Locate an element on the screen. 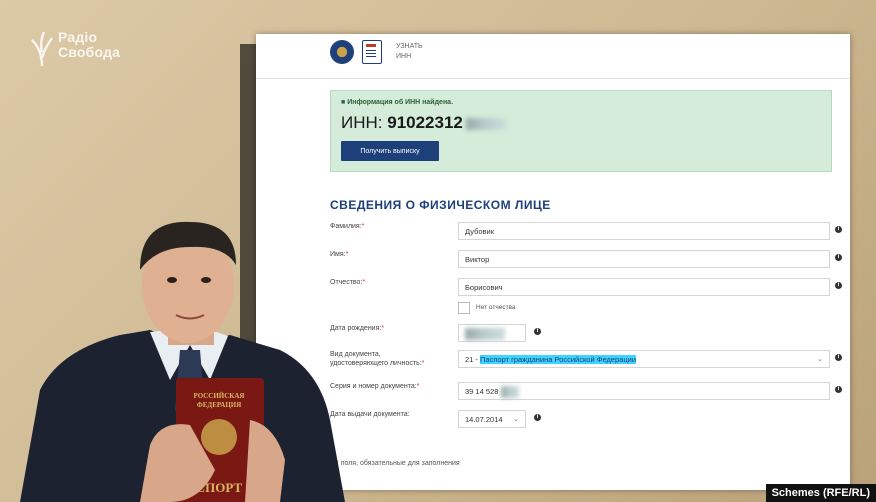 This screenshot has height=502, width=876. name-label-text: Имя: is located at coordinates (338, 254).